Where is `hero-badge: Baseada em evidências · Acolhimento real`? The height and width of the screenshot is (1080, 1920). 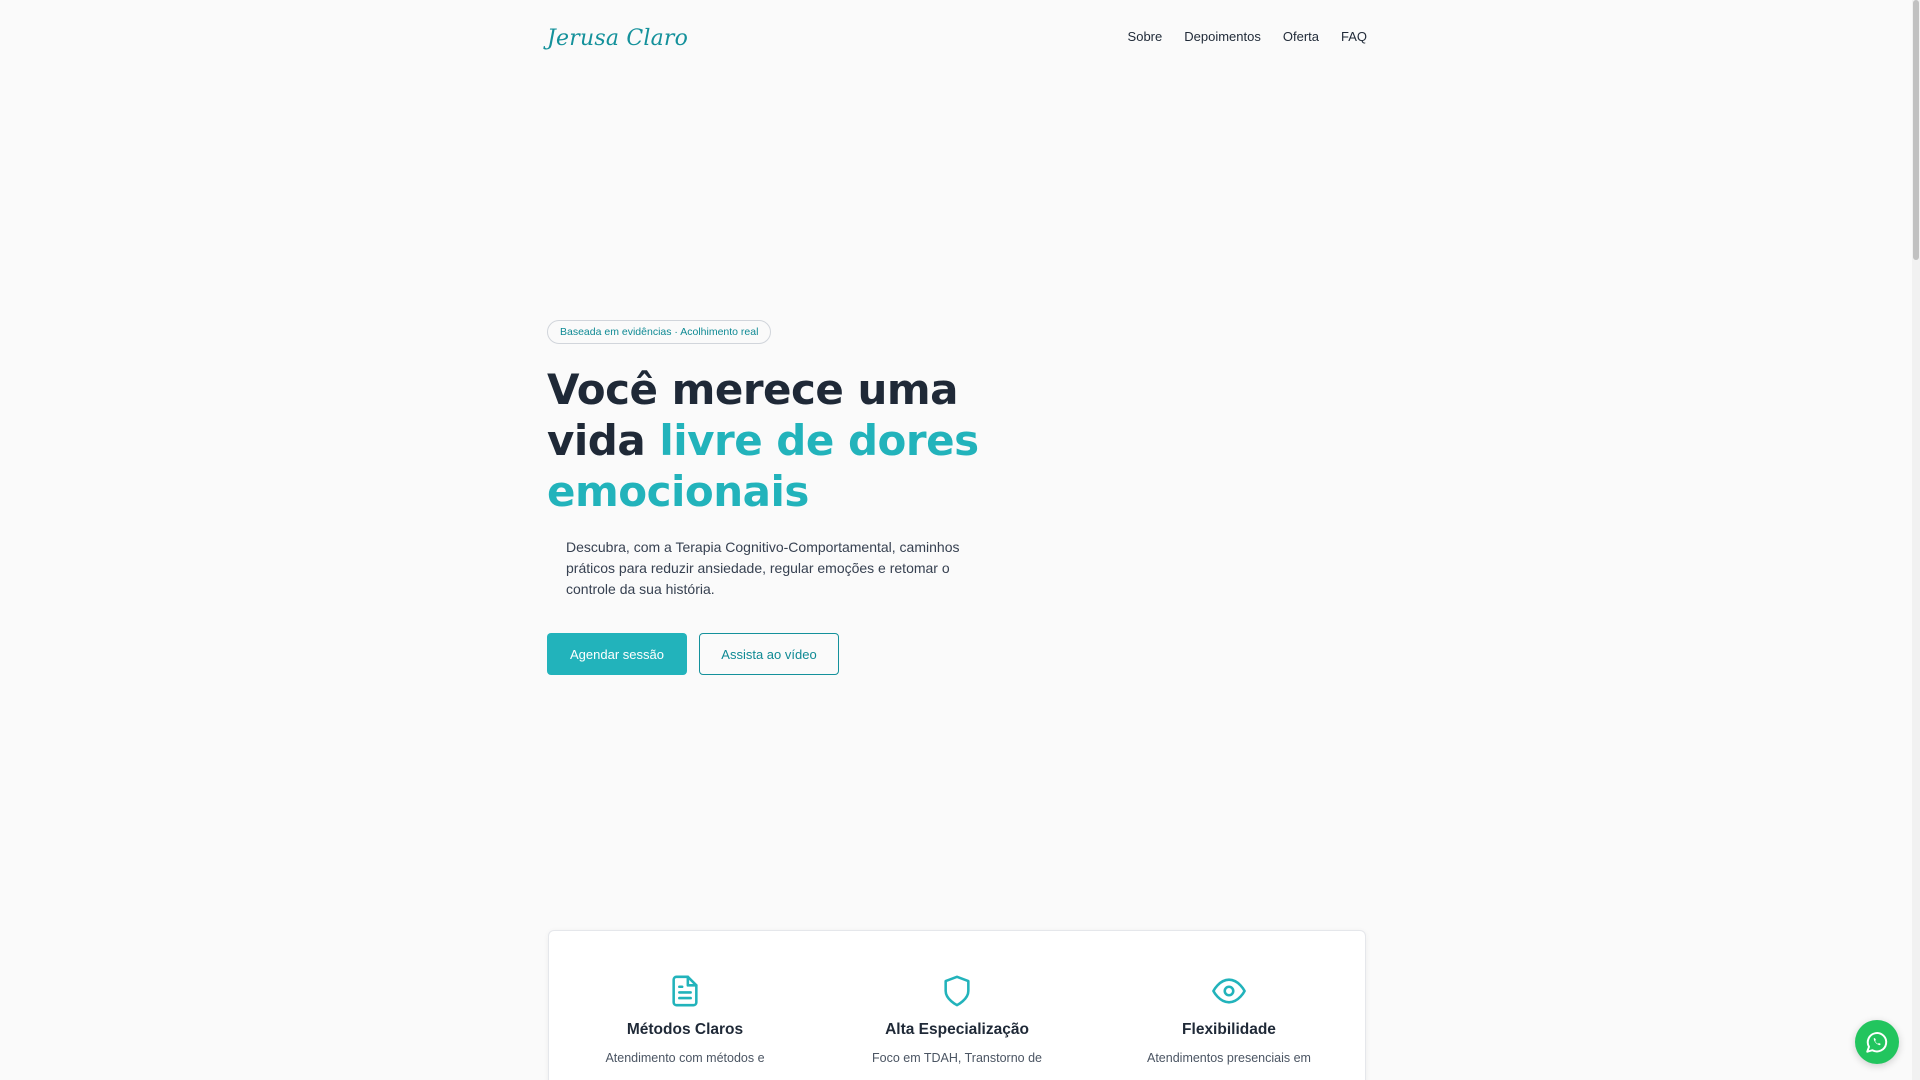
hero-badge: Baseada em evidências · Acolhimento real is located at coordinates (659, 332).